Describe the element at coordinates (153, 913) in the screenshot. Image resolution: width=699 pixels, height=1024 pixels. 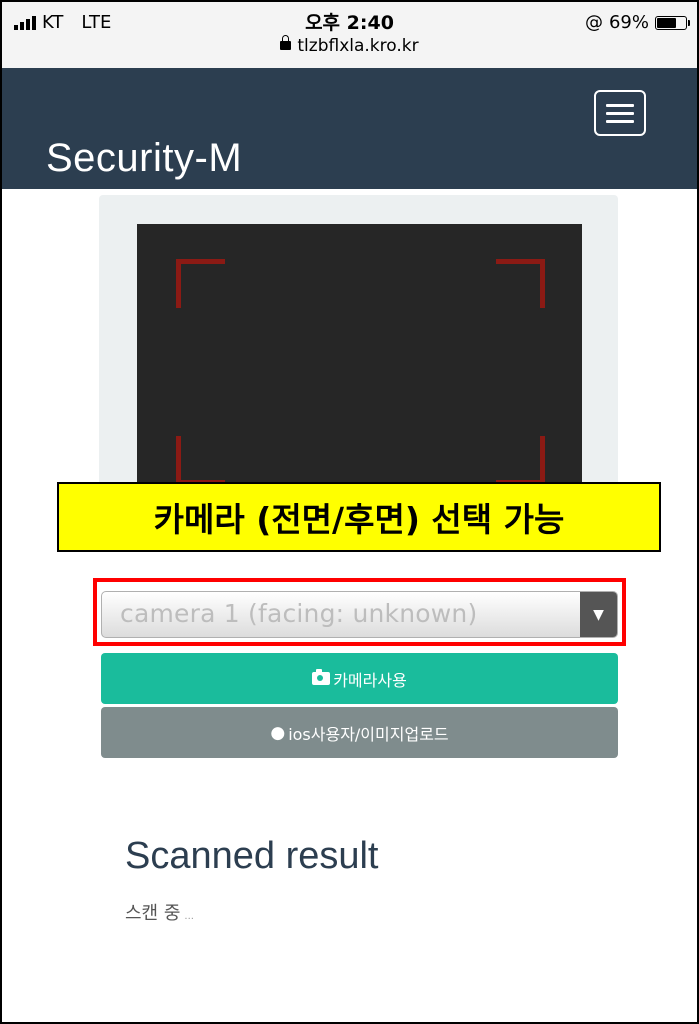
I see `scan-status-text: 스캔 중` at that location.